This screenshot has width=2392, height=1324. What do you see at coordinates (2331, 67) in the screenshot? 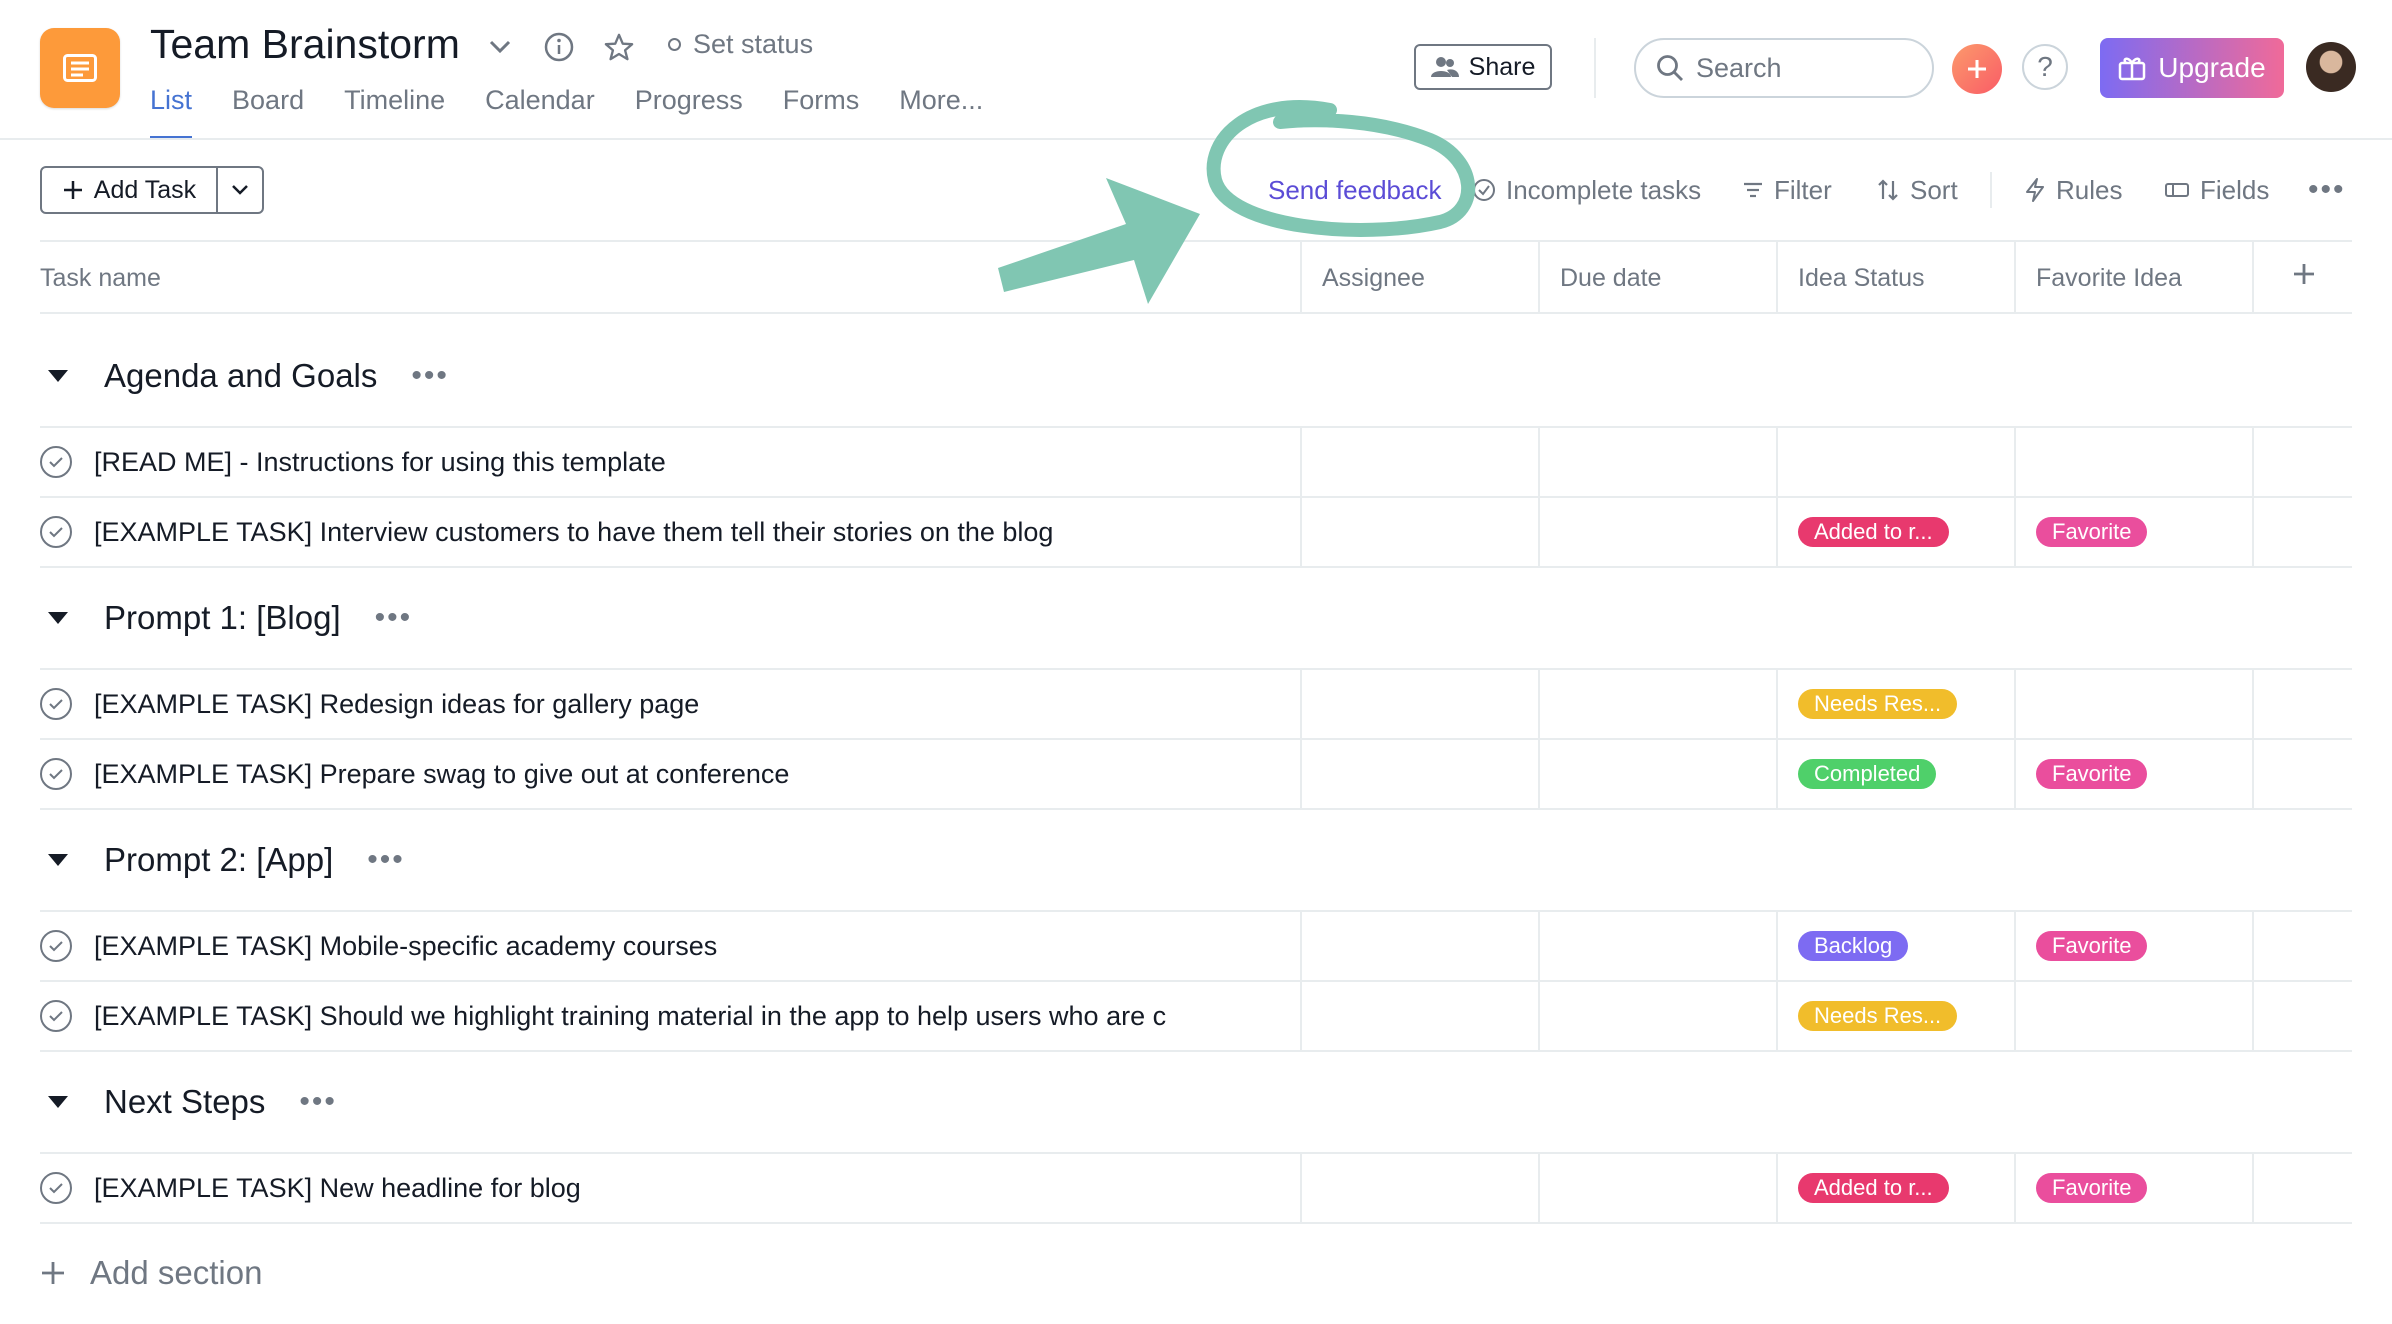
I see `avatar` at bounding box center [2331, 67].